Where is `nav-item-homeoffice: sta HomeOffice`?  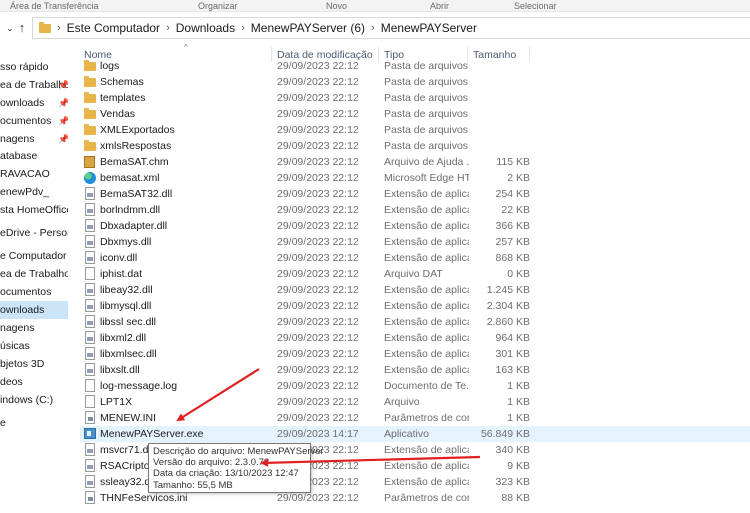
nav-item-homeoffice: sta HomeOffice is located at coordinates (34, 210).